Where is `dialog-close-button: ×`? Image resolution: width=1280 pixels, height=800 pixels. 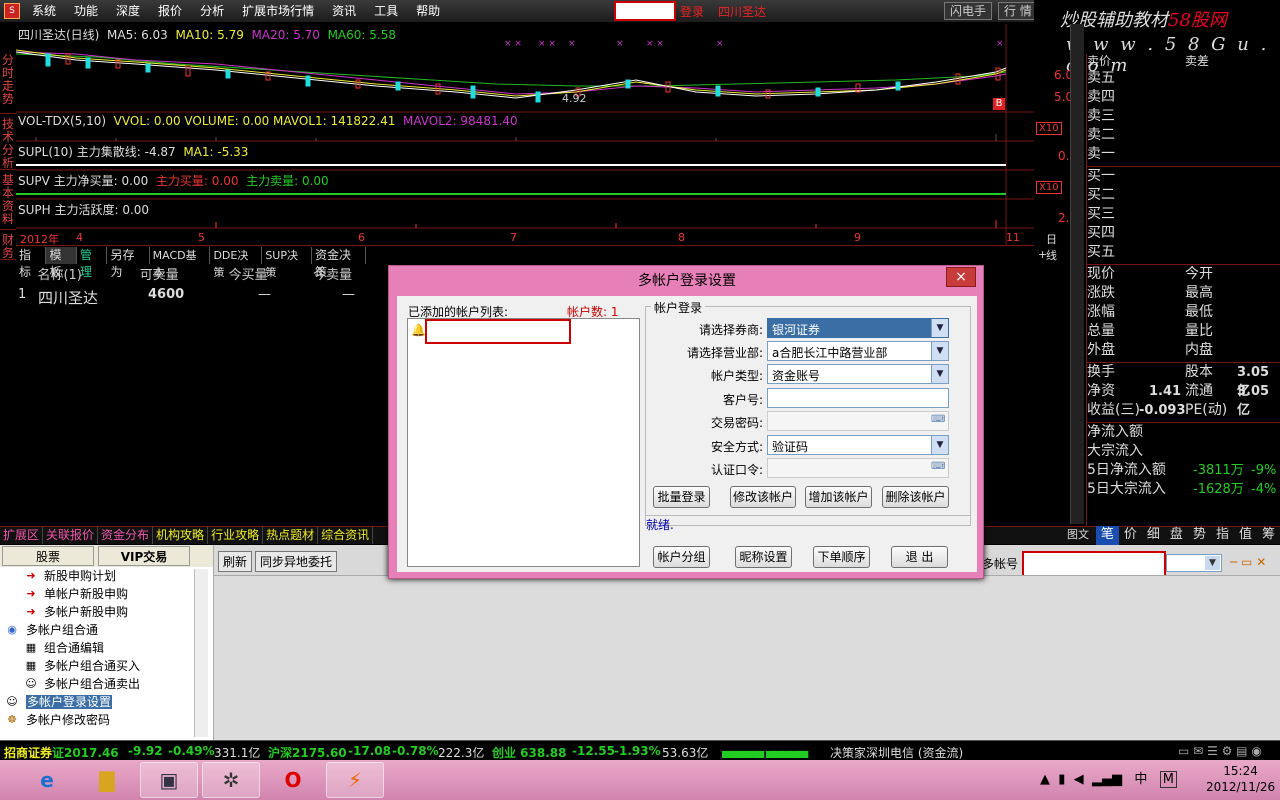
dialog-close-button: × is located at coordinates (961, 277).